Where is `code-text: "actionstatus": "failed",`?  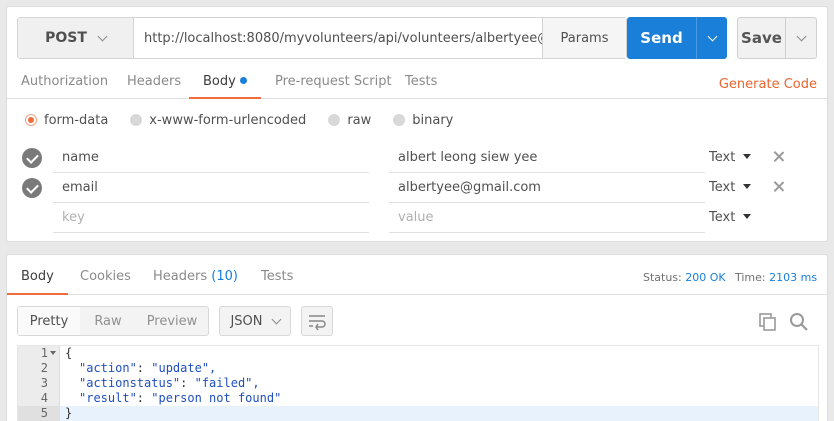
code-text: "actionstatus": "failed", is located at coordinates (169, 383).